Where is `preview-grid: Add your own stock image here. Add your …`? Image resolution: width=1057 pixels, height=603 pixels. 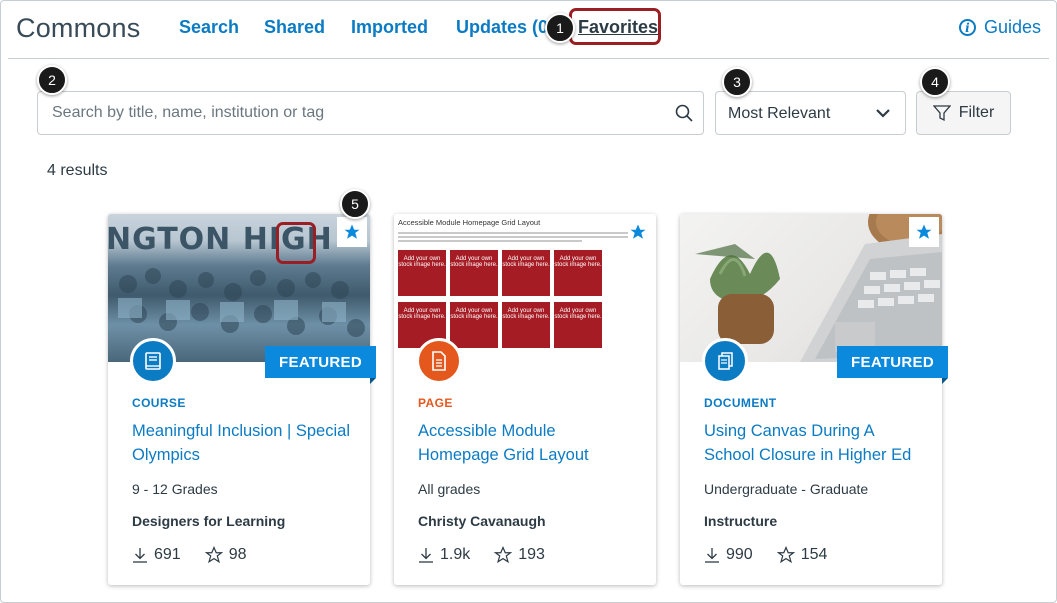 preview-grid: Add your own stock image here. Add your … is located at coordinates (500, 299).